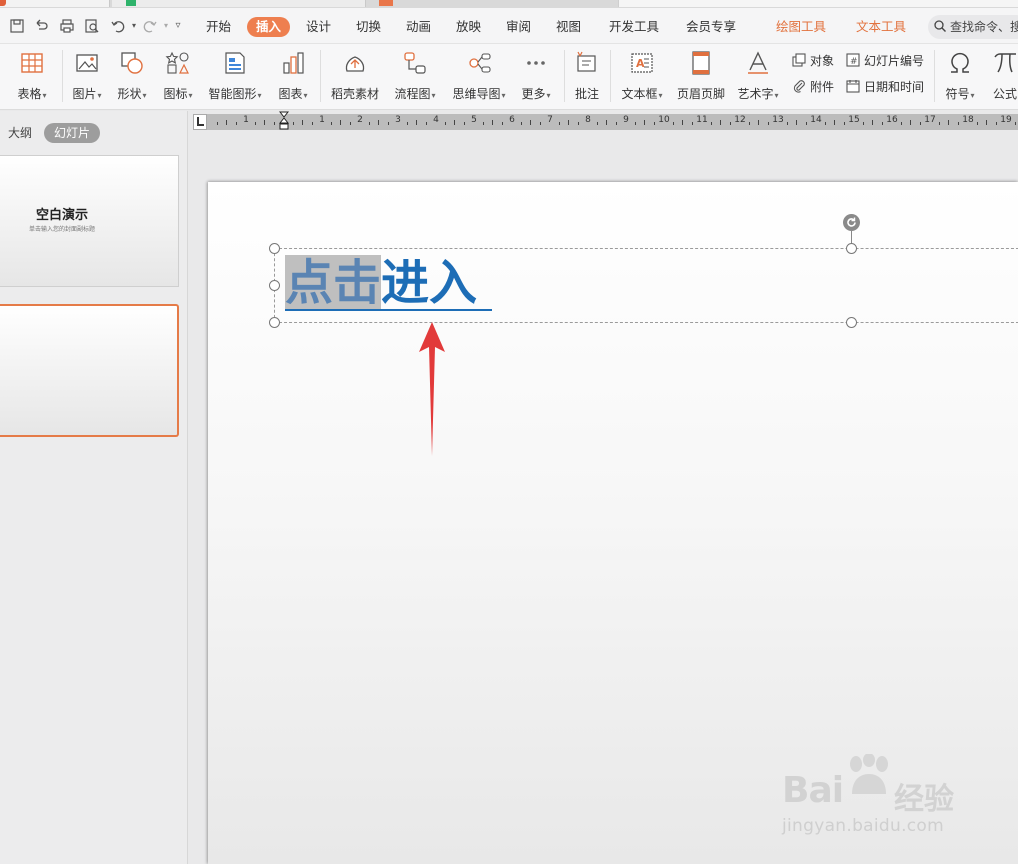 This screenshot has height=864, width=1018. What do you see at coordinates (72, 133) in the screenshot?
I see `tab-slides: 幻灯片` at bounding box center [72, 133].